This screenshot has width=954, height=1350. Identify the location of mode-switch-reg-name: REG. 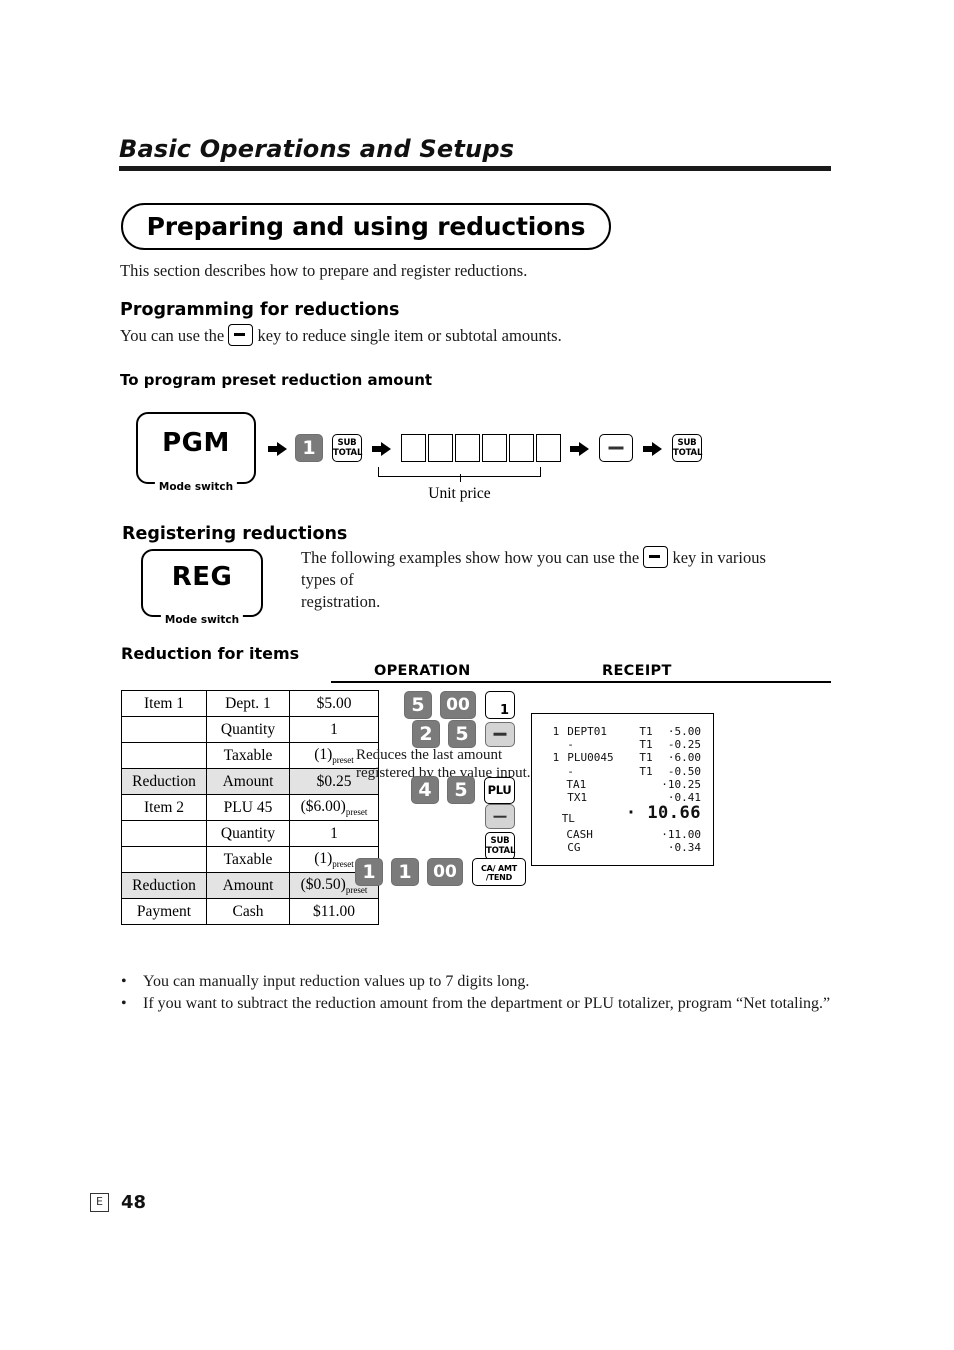
(202, 577).